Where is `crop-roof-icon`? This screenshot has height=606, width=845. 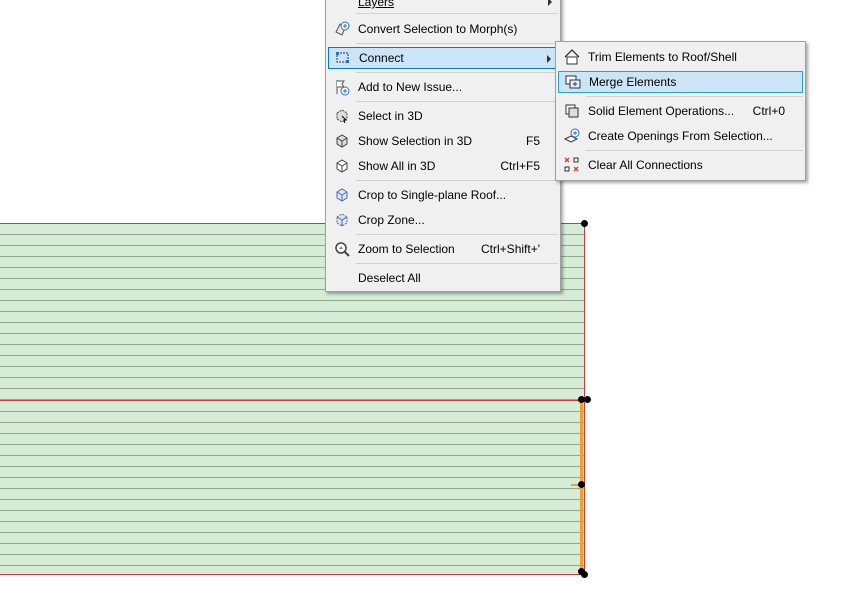
crop-roof-icon is located at coordinates (342, 195).